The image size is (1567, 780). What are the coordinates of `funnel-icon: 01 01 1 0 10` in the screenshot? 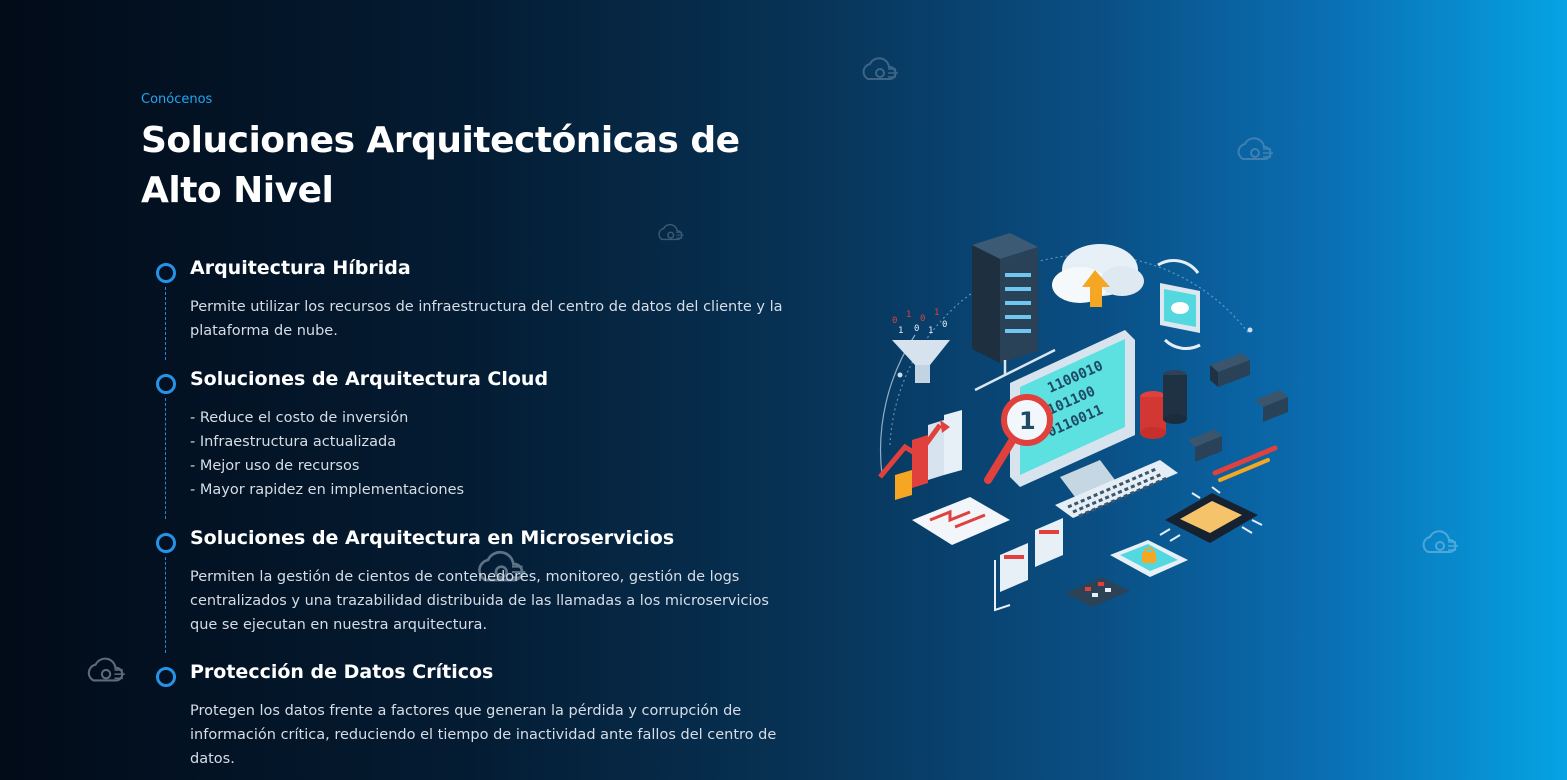 It's located at (921, 345).